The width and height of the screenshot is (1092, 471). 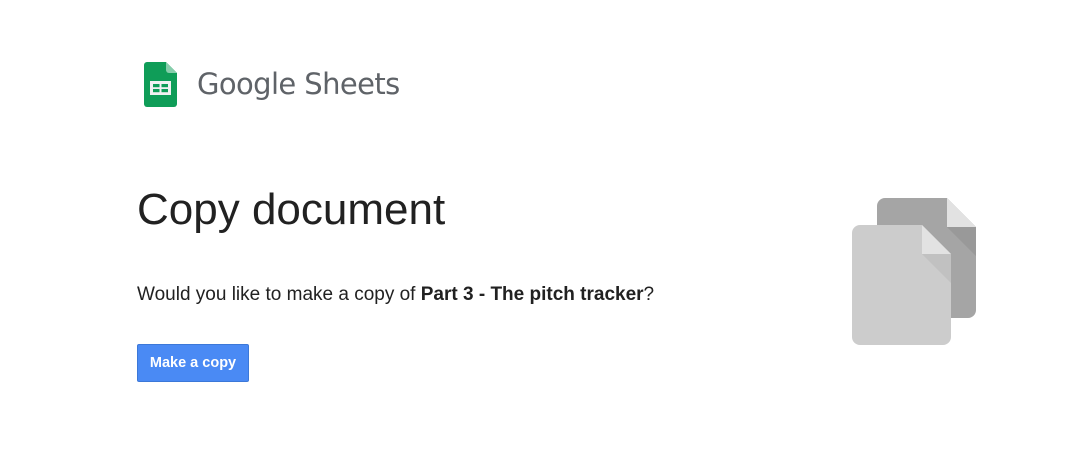 What do you see at coordinates (914, 271) in the screenshot?
I see `copy-documents-icon` at bounding box center [914, 271].